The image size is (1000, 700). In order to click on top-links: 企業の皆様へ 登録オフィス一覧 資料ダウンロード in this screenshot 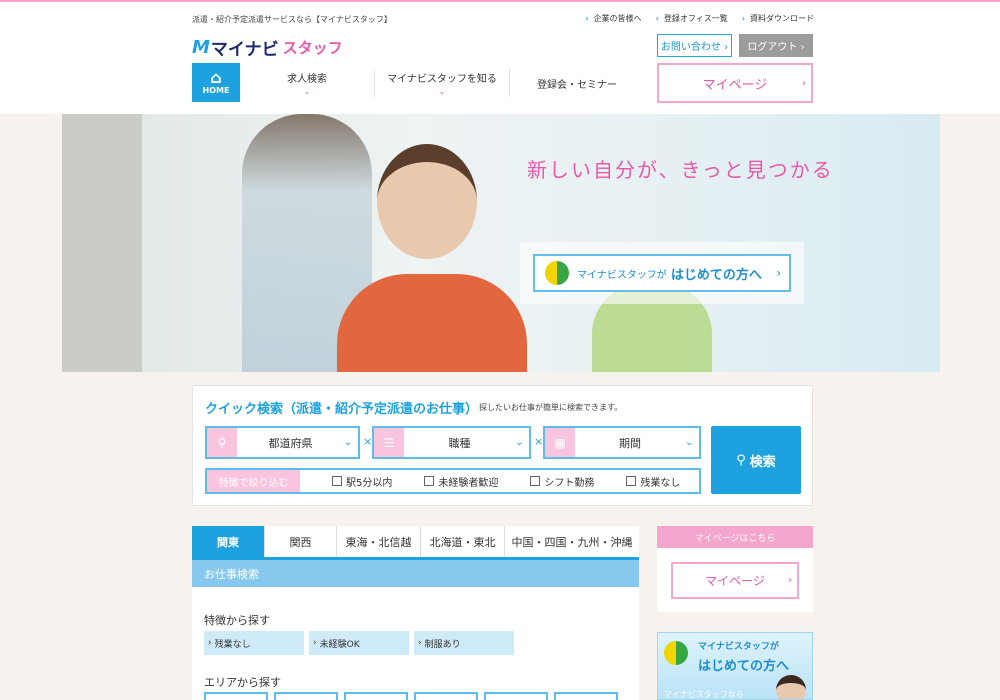, I will do `click(699, 18)`.